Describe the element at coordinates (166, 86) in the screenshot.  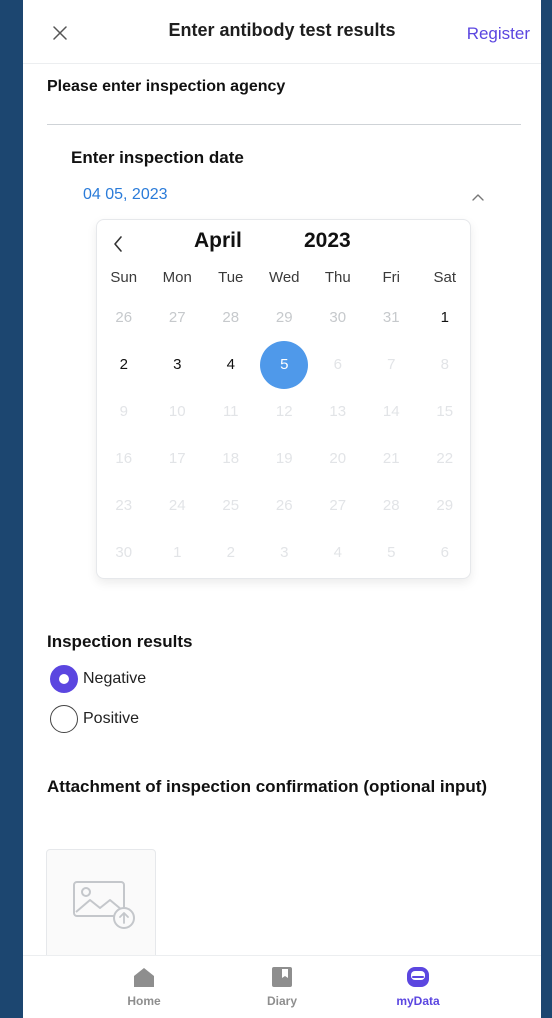
I see `agency-label: Please enter inspection agency` at that location.